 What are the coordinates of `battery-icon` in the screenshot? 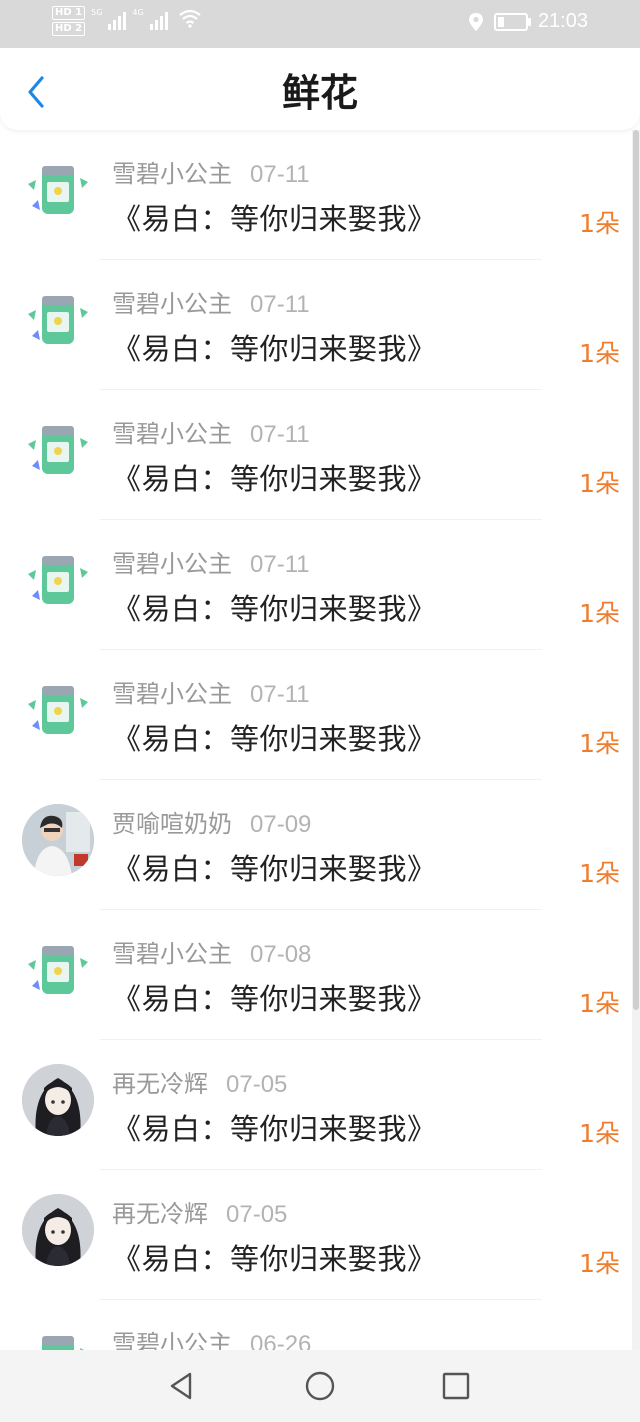 It's located at (512, 21).